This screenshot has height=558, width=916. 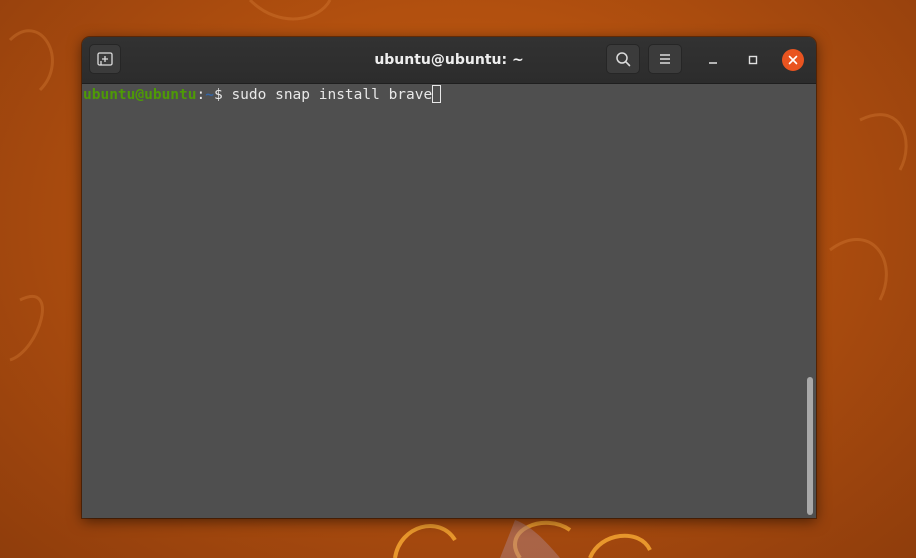 I want to click on command-text: sudo snap install brave, so click(x=332, y=95).